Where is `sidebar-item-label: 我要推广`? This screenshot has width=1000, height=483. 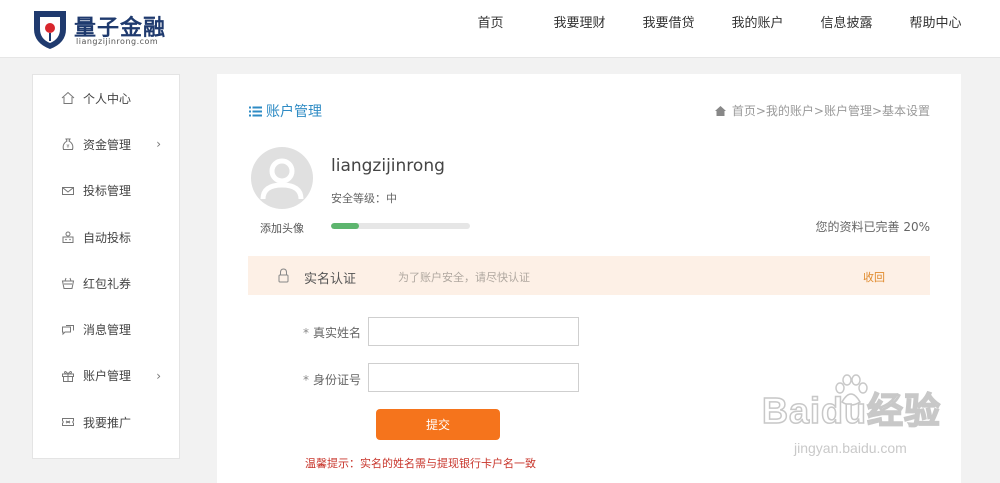 sidebar-item-label: 我要推广 is located at coordinates (107, 422).